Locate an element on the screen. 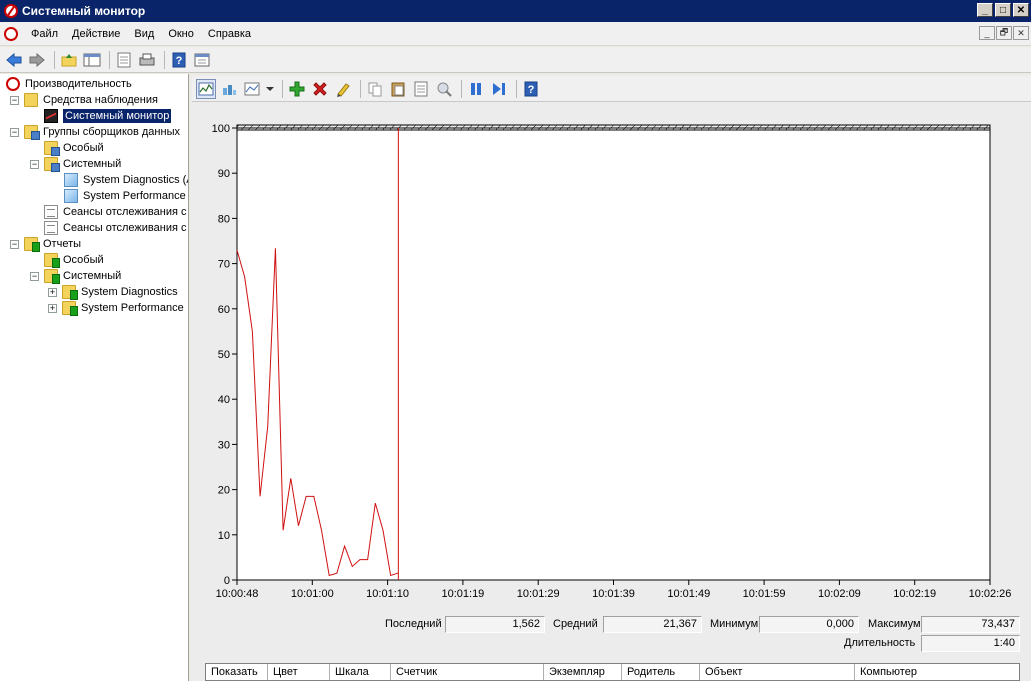  mdi-minimize-button: _ is located at coordinates (987, 33).